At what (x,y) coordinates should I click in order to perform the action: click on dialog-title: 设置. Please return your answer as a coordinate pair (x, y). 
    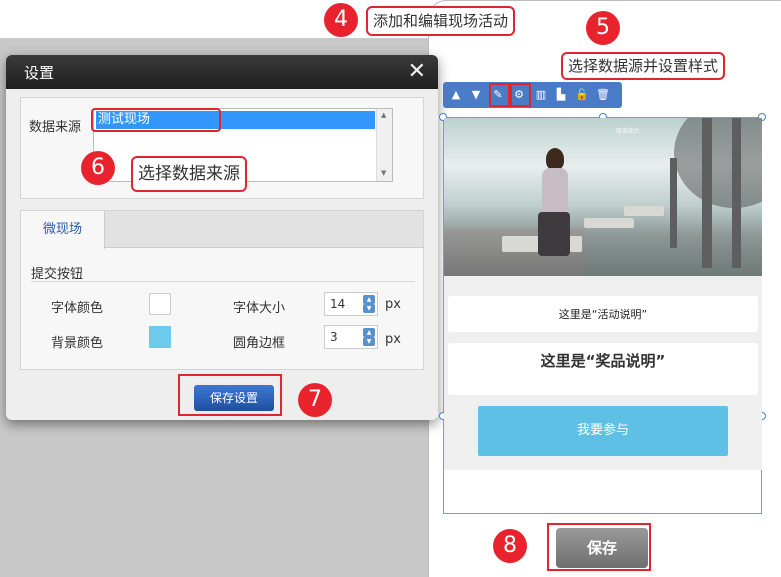
    Looking at the image, I should click on (39, 73).